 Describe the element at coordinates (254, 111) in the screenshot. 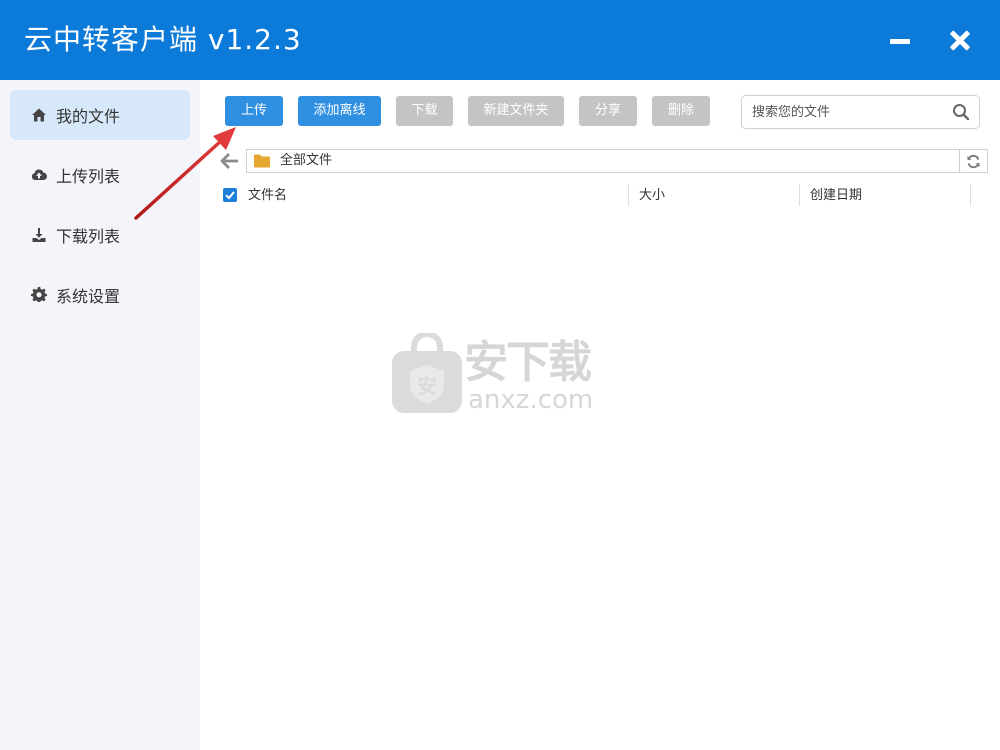

I see `upload-button: 上传` at that location.